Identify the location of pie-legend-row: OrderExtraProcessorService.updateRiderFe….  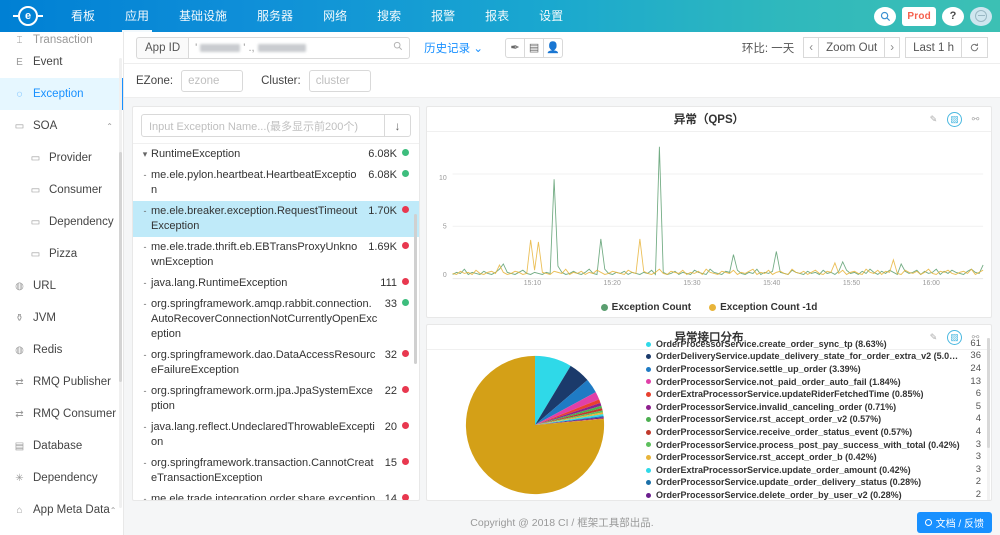
(813, 394).